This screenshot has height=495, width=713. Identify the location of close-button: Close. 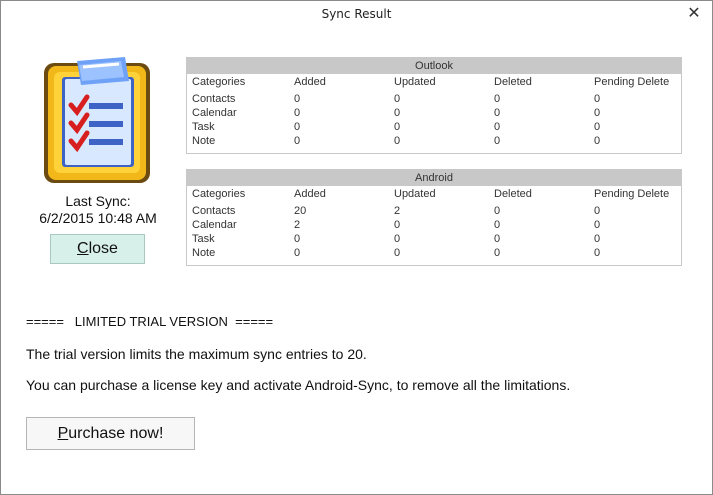
(97, 249).